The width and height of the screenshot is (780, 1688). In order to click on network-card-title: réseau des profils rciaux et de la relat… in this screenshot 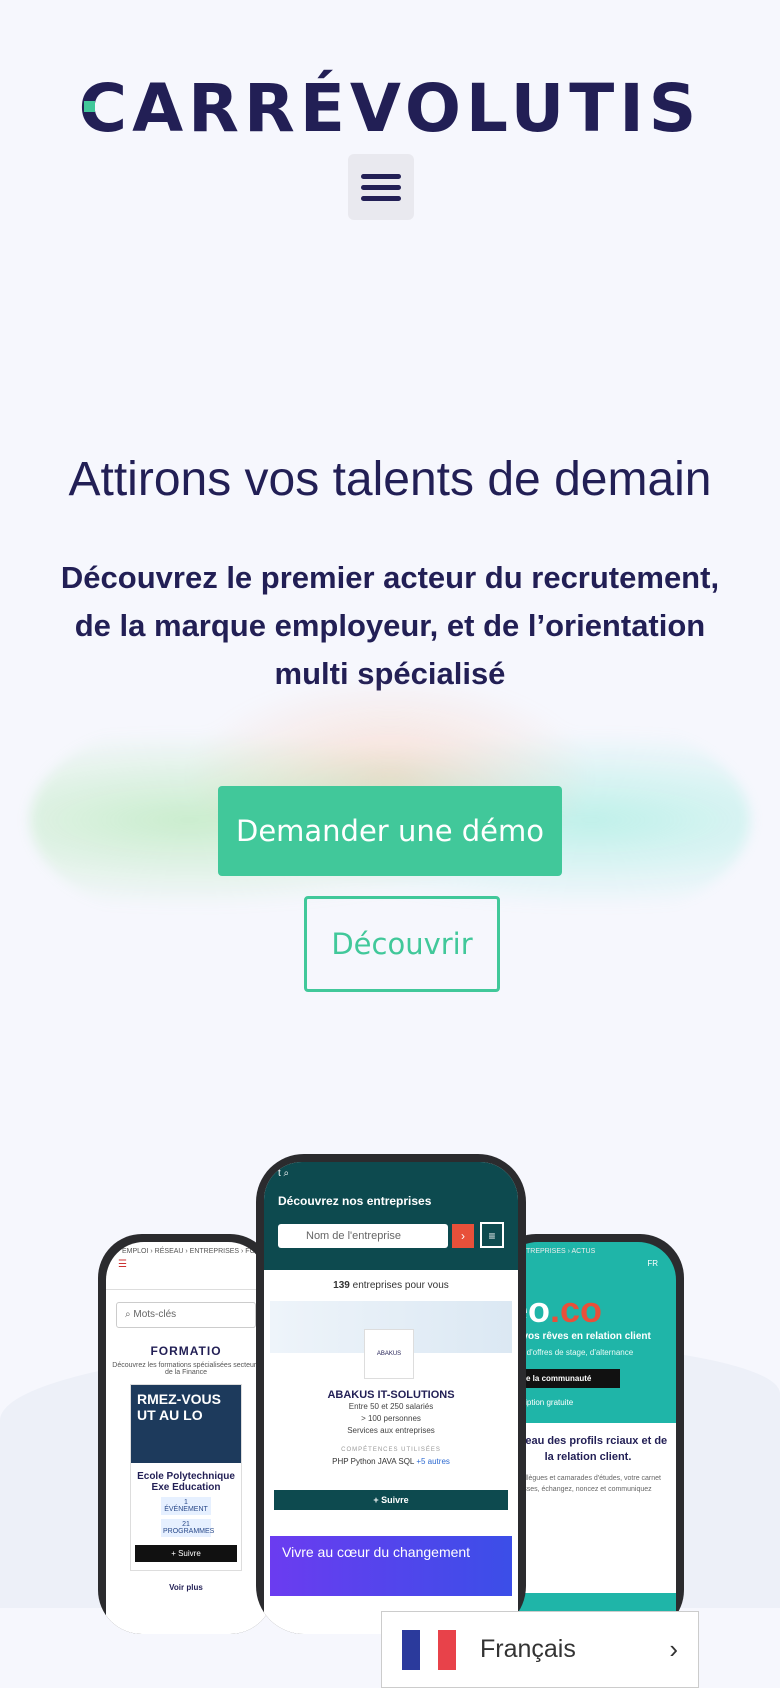, I will do `click(588, 1449)`.